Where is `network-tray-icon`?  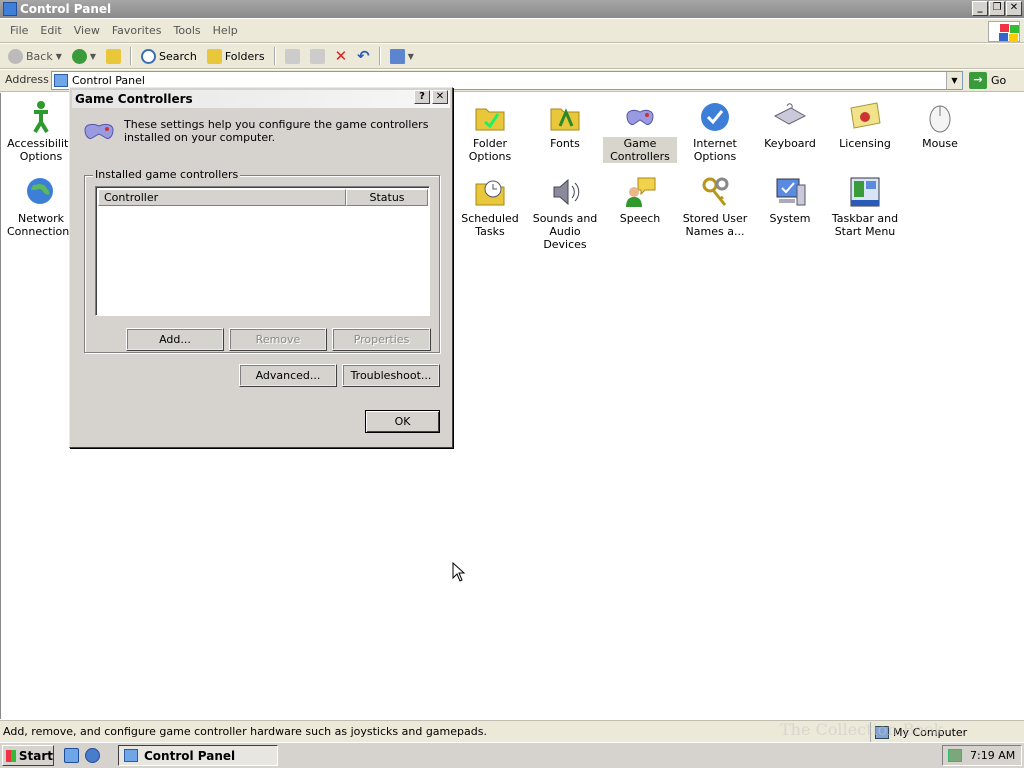
network-tray-icon is located at coordinates (955, 755).